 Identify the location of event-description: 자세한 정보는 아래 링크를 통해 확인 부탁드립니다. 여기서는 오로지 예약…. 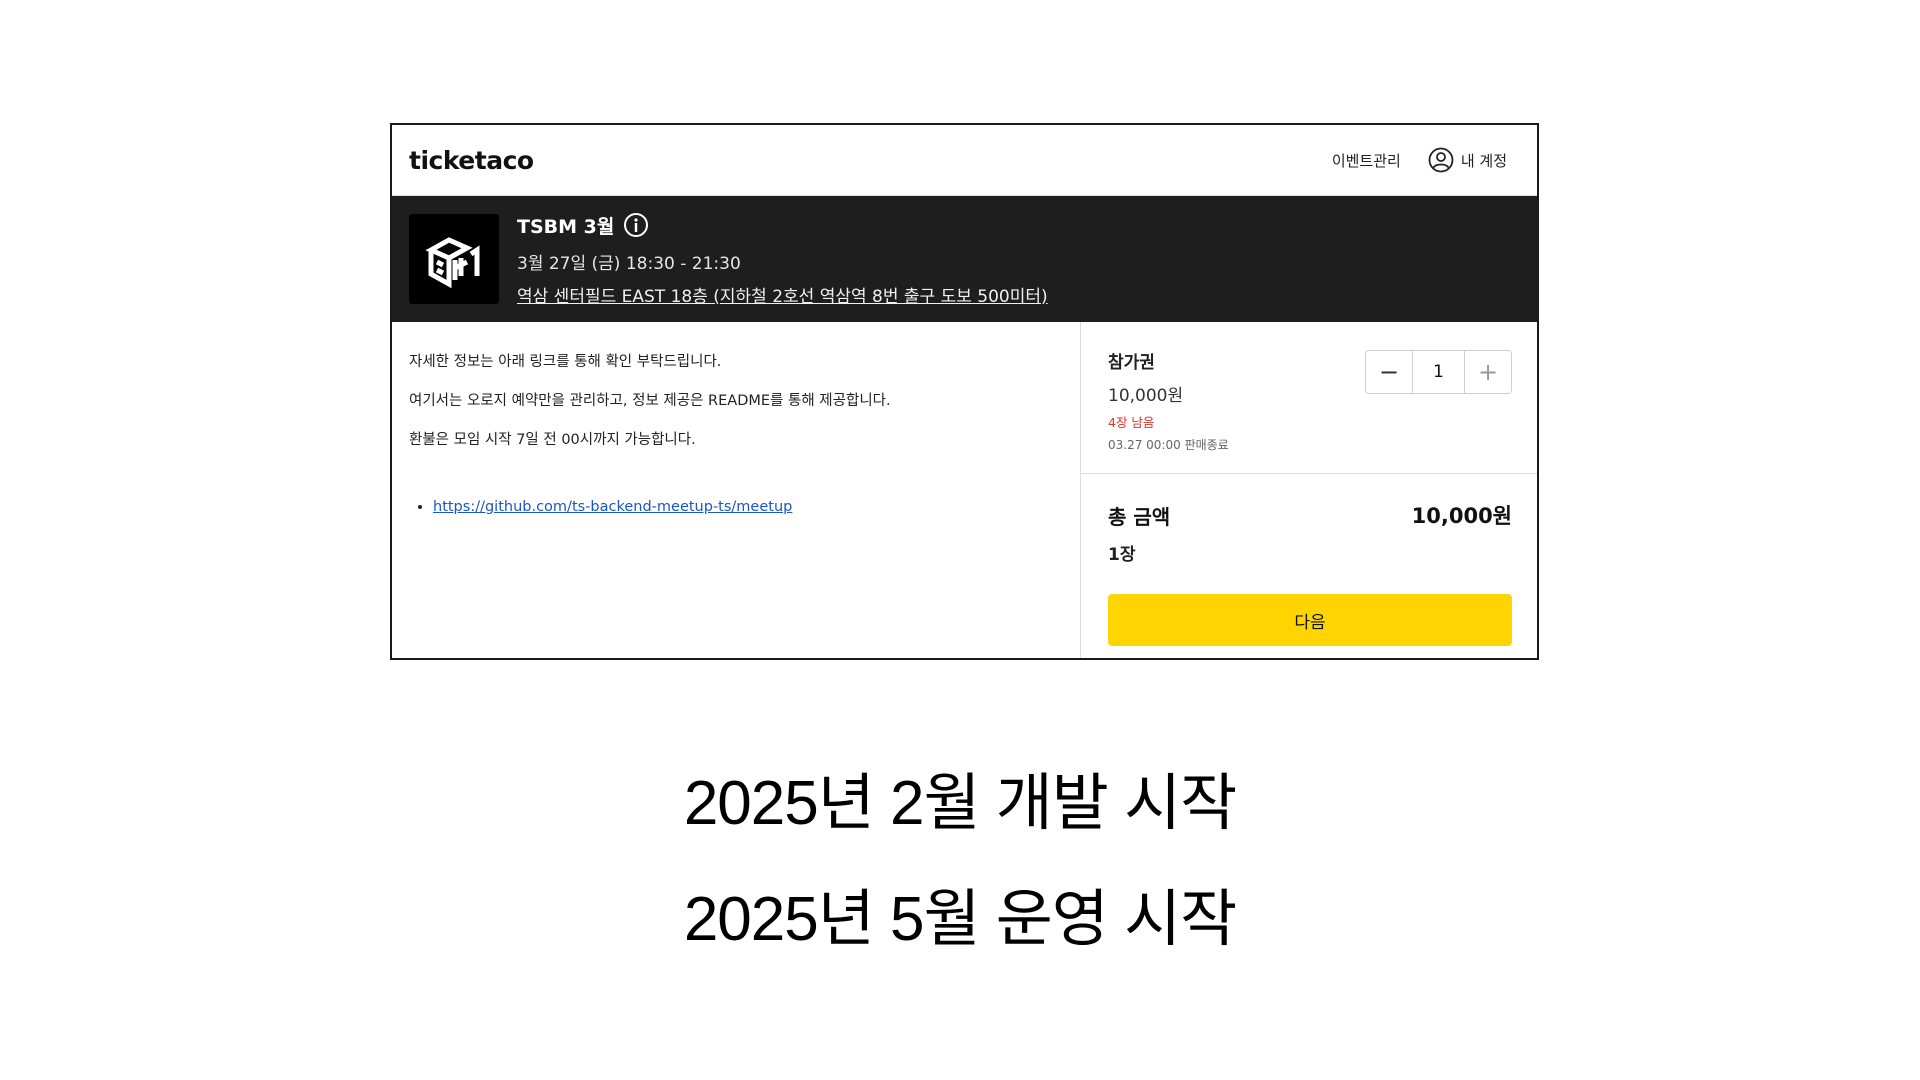
(736, 490).